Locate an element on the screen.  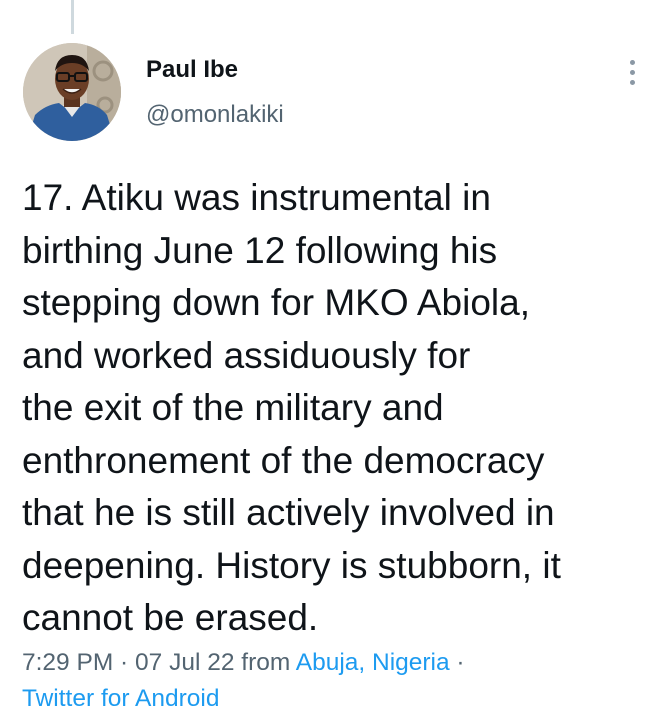
tweet-text-line: enthronement of the democracy is located at coordinates (283, 460).